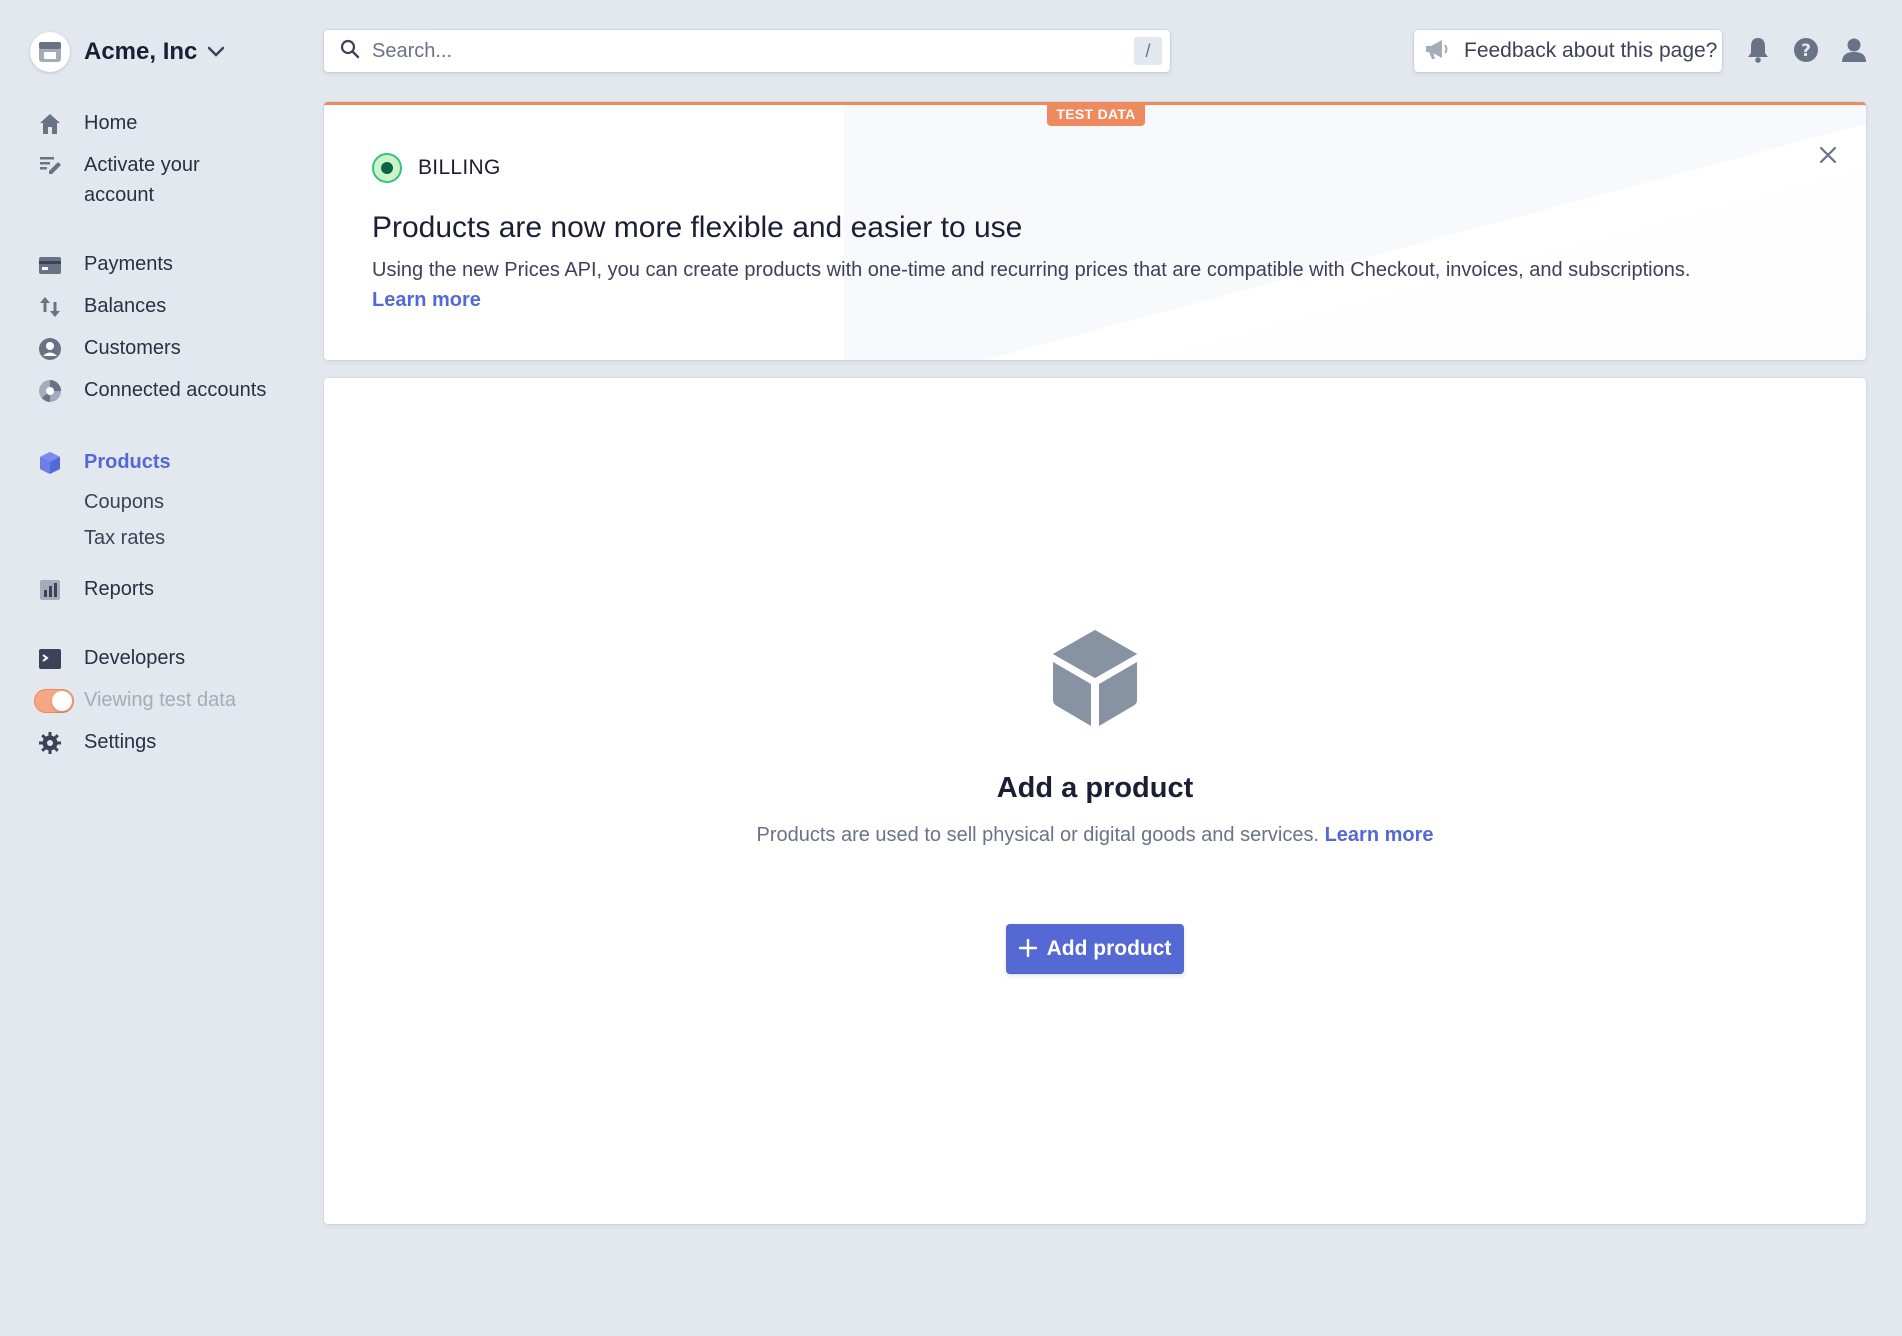  Describe the element at coordinates (1758, 50) in the screenshot. I see `notifications-bell-icon` at that location.